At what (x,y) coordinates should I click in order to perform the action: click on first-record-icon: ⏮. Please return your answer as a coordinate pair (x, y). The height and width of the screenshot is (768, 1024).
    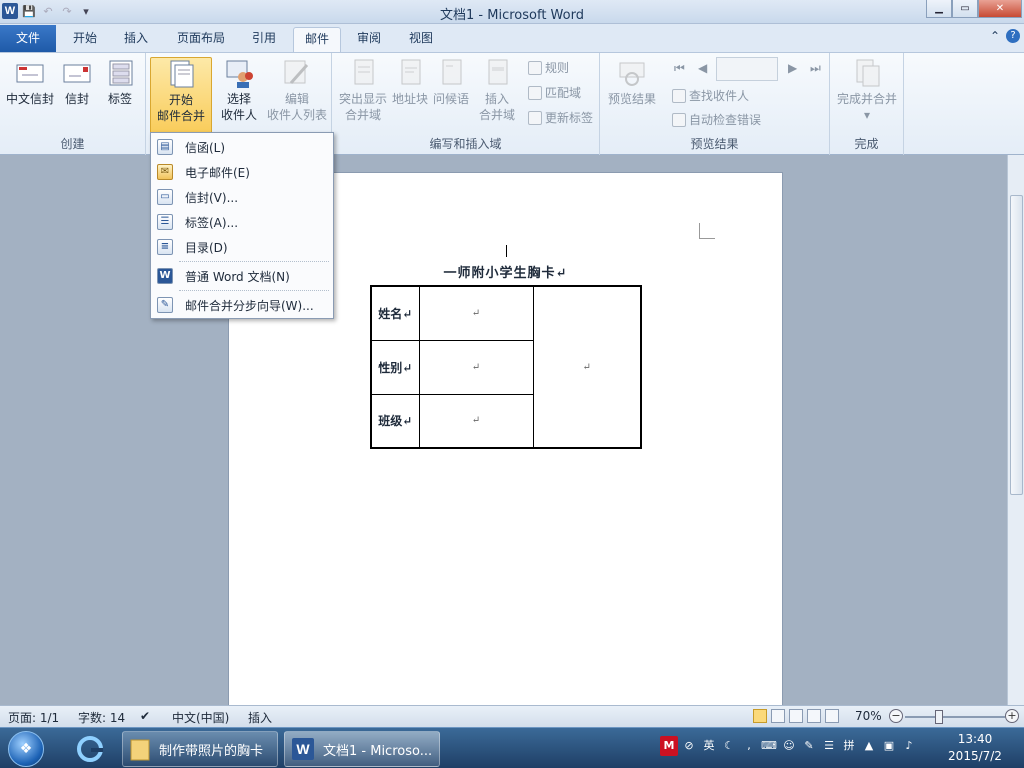
    Looking at the image, I should click on (679, 68).